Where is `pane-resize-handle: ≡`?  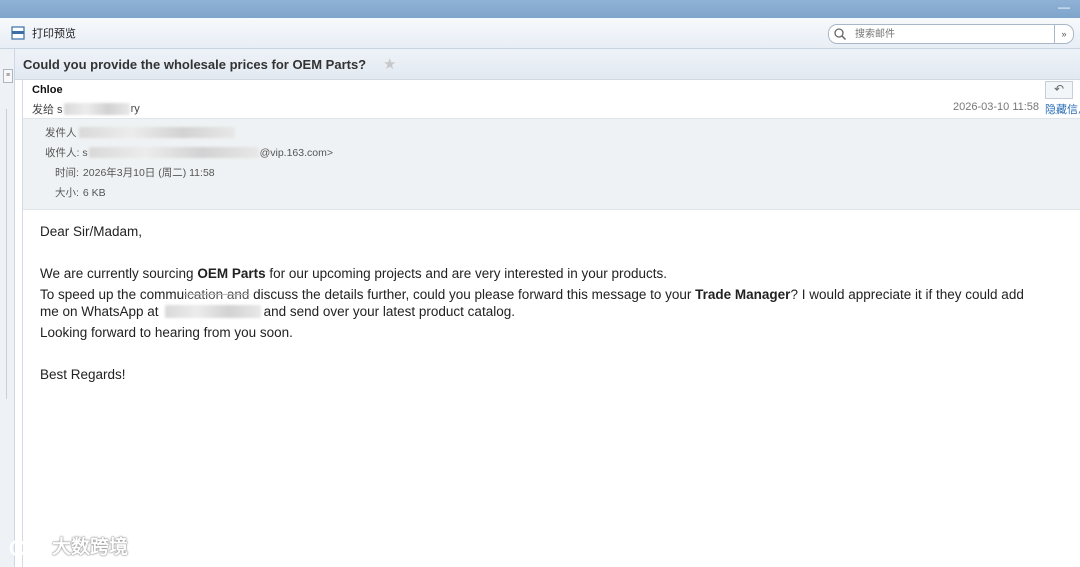 pane-resize-handle: ≡ is located at coordinates (8, 76).